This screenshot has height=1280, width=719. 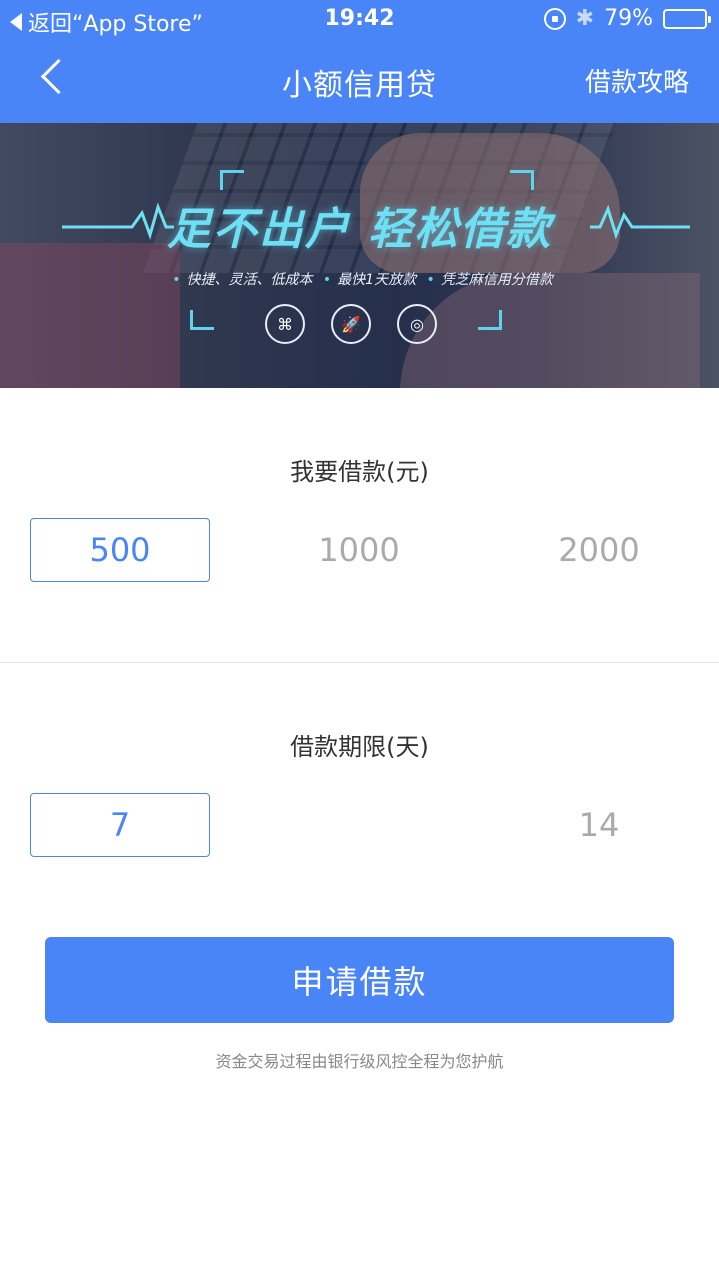 I want to click on security-note: 资金交易过程由银行级风控全程为您护航, so click(x=359, y=1061).